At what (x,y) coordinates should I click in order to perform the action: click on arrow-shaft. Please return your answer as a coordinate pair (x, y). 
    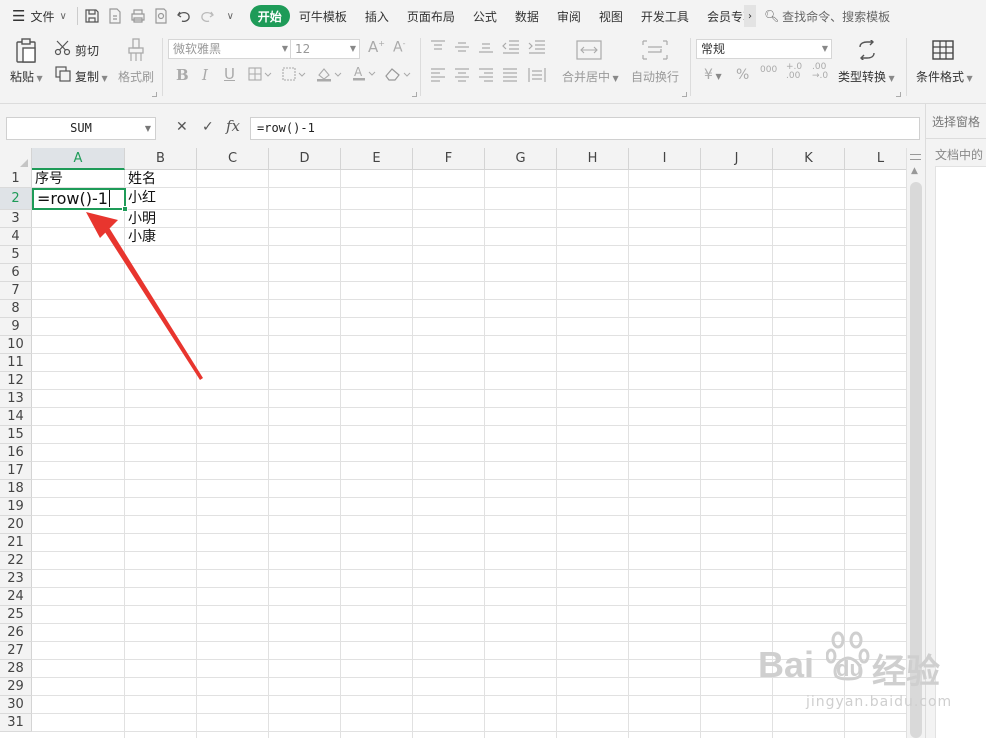
    Looking at the image, I should click on (153, 303).